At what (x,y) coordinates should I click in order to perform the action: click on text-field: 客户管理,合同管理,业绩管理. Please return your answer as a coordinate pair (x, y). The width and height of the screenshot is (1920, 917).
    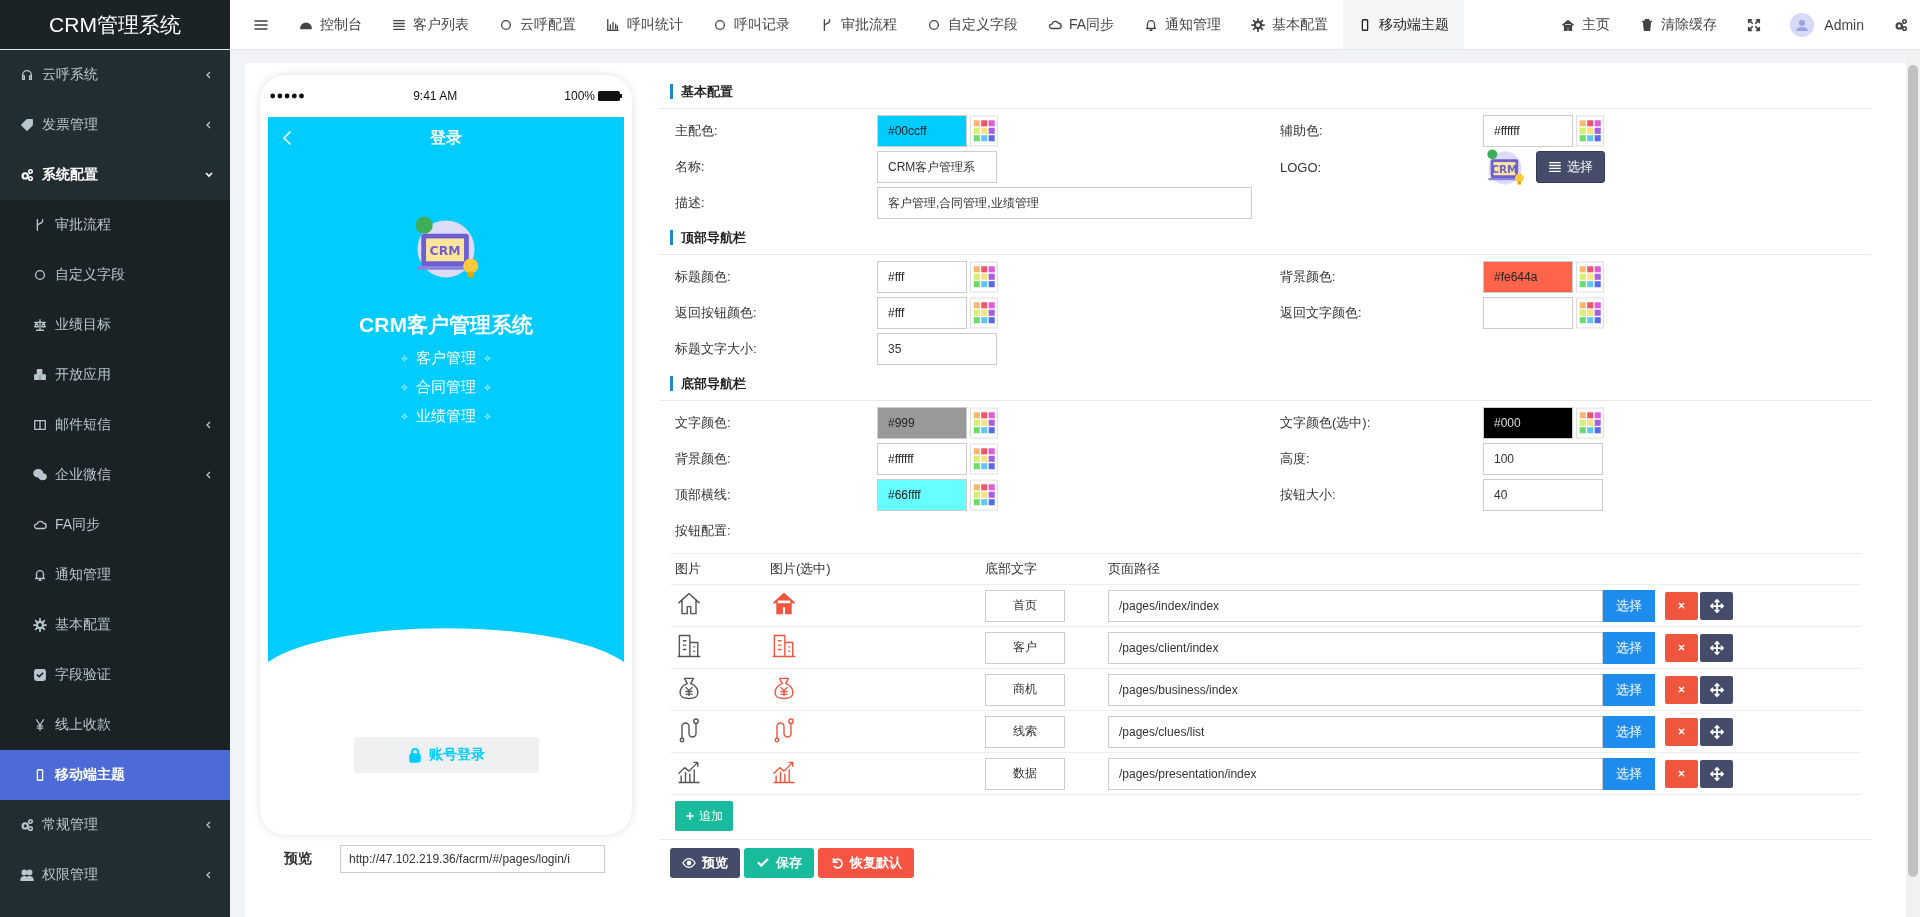
    Looking at the image, I should click on (1064, 203).